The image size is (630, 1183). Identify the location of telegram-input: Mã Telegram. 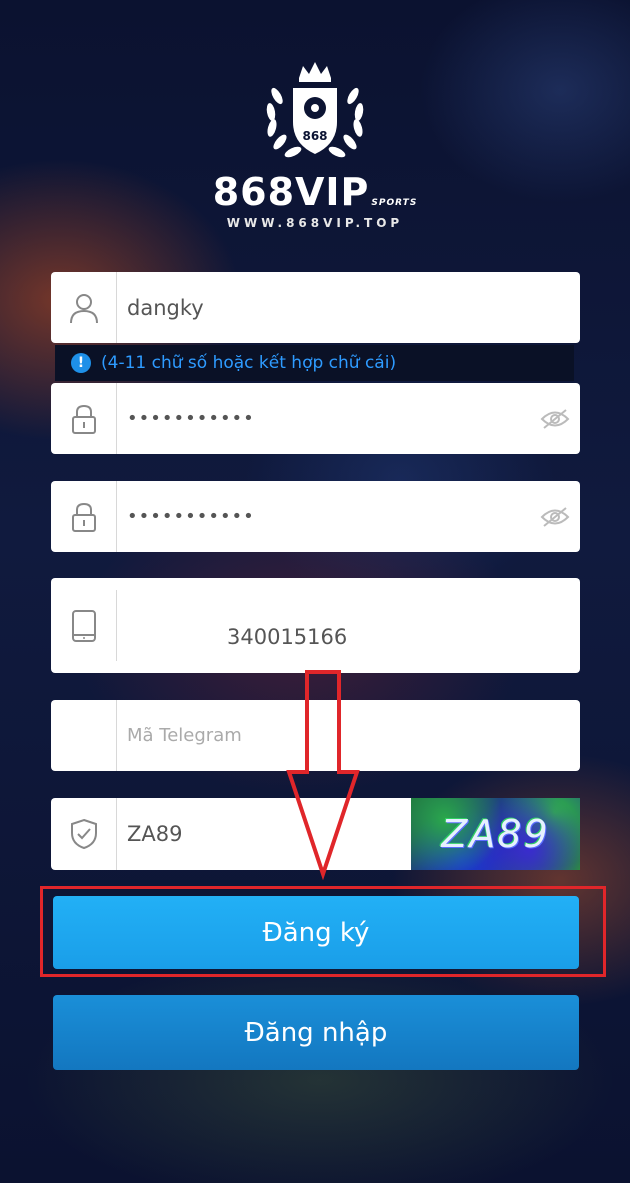
(348, 735).